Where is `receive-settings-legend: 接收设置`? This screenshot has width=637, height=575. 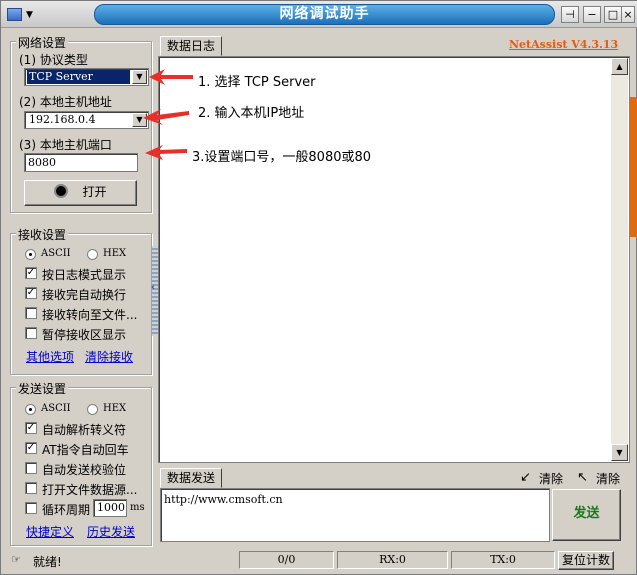 receive-settings-legend: 接收设置 is located at coordinates (42, 234).